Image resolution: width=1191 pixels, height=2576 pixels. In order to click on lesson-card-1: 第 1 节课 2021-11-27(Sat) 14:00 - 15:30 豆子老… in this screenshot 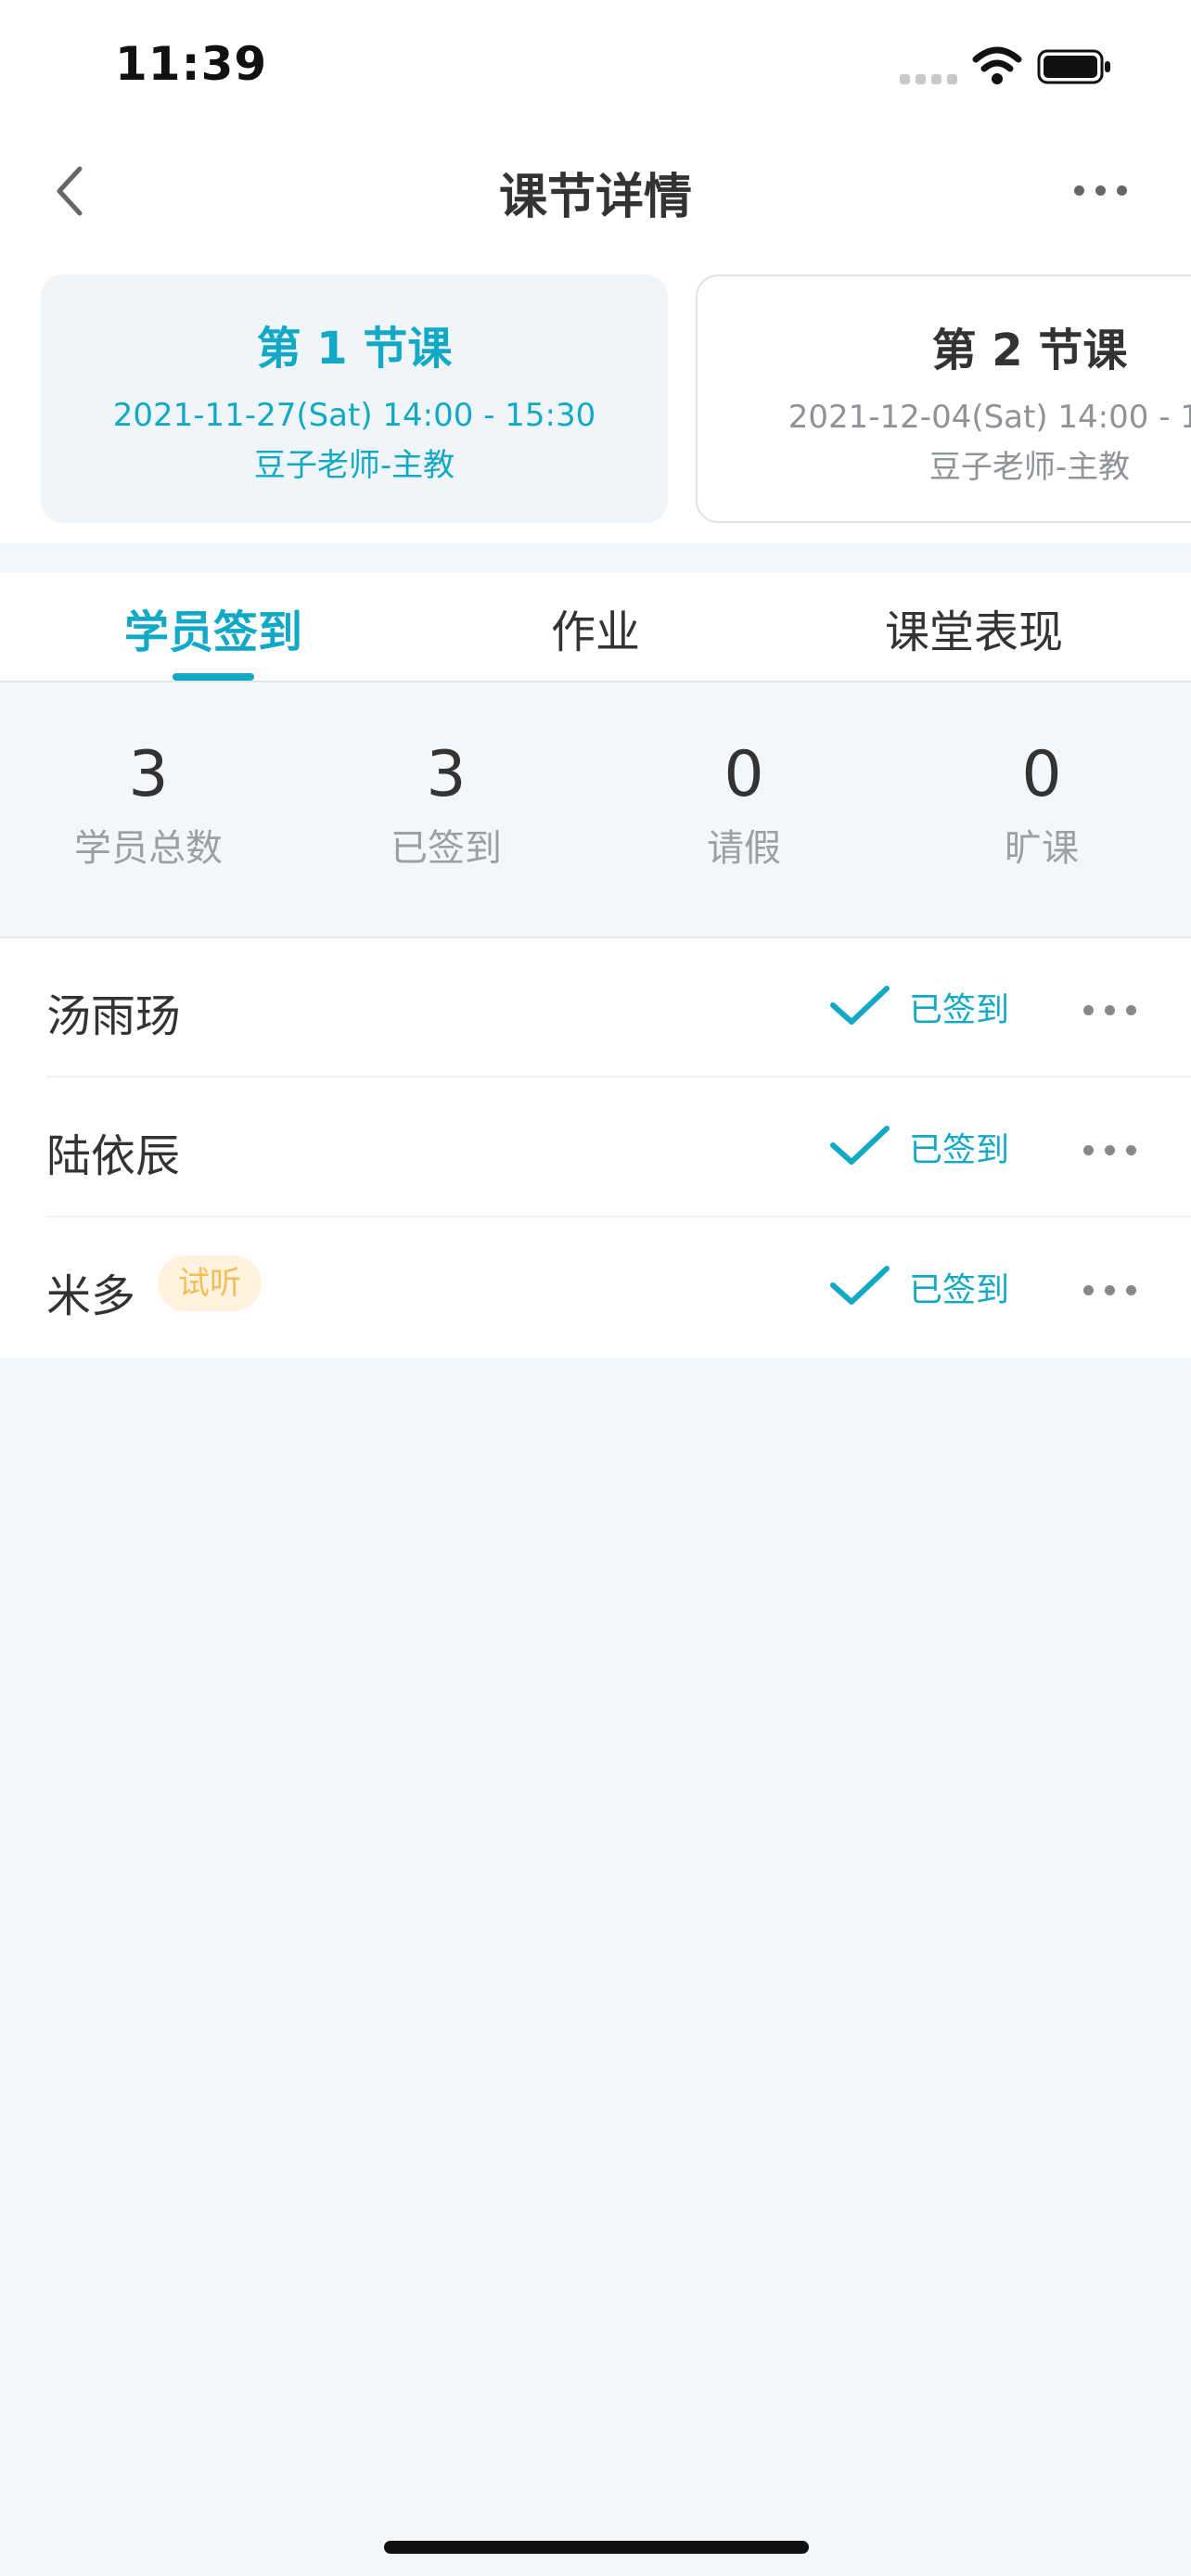, I will do `click(354, 398)`.